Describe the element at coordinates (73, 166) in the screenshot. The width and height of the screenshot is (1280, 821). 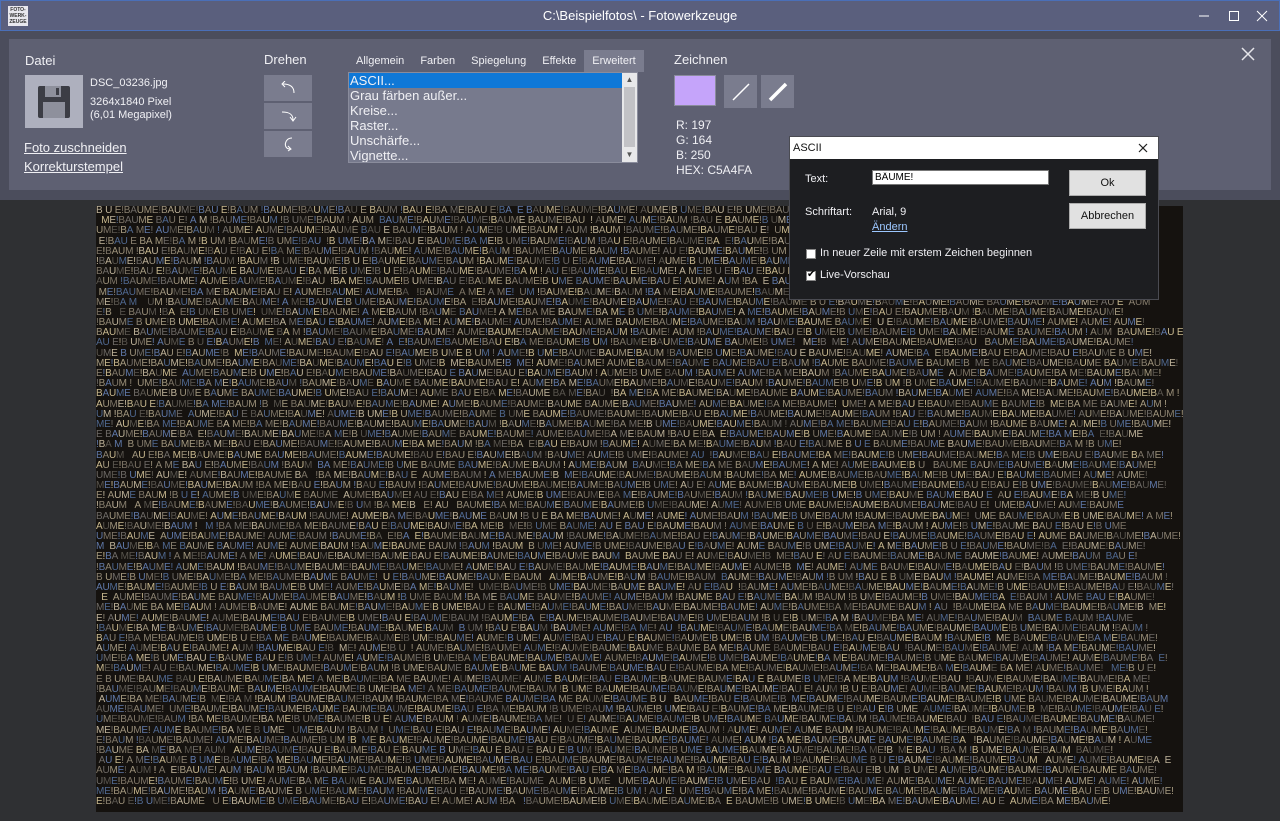
I see `correction-stamp-link: Korrekturstempel` at that location.